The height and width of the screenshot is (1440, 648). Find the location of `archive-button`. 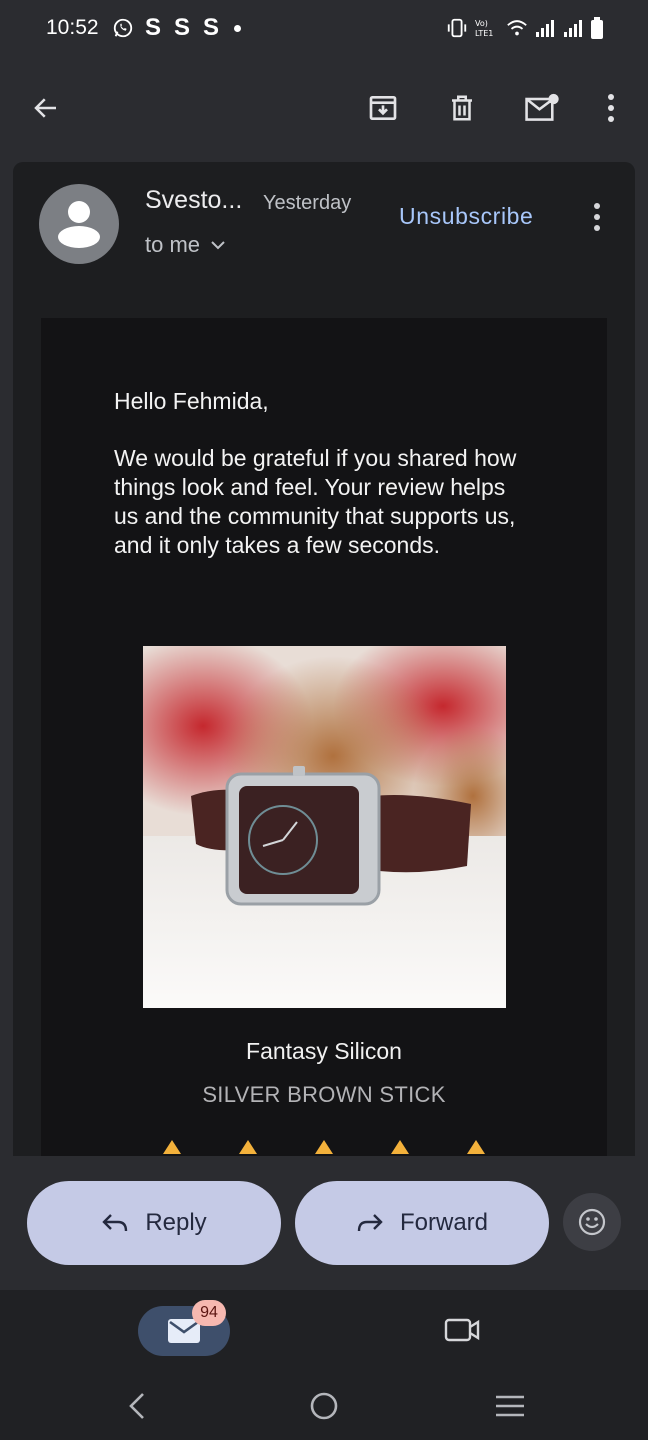

archive-button is located at coordinates (383, 108).